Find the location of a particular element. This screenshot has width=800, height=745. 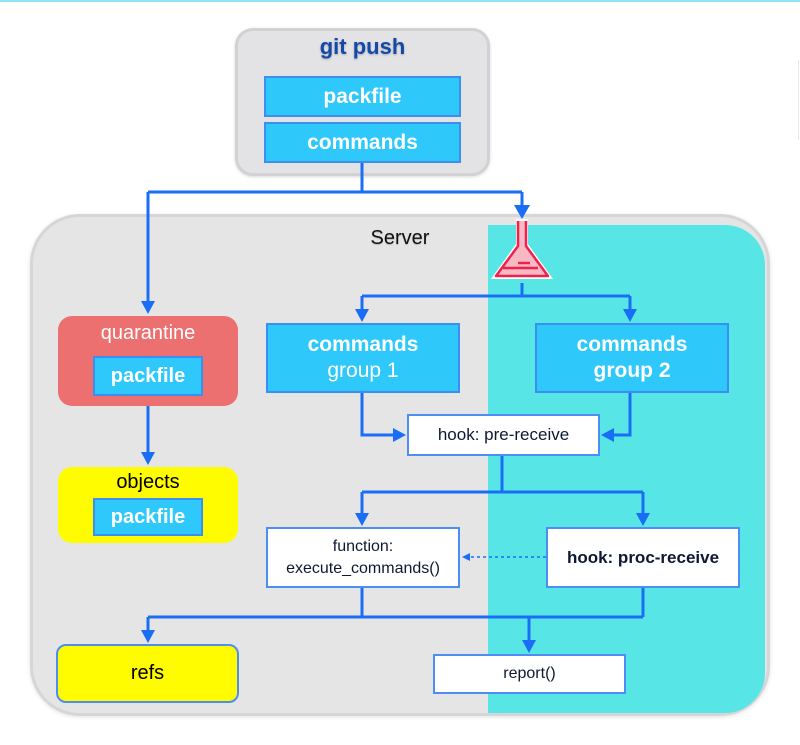

arrowhead-execute is located at coordinates (362, 519).